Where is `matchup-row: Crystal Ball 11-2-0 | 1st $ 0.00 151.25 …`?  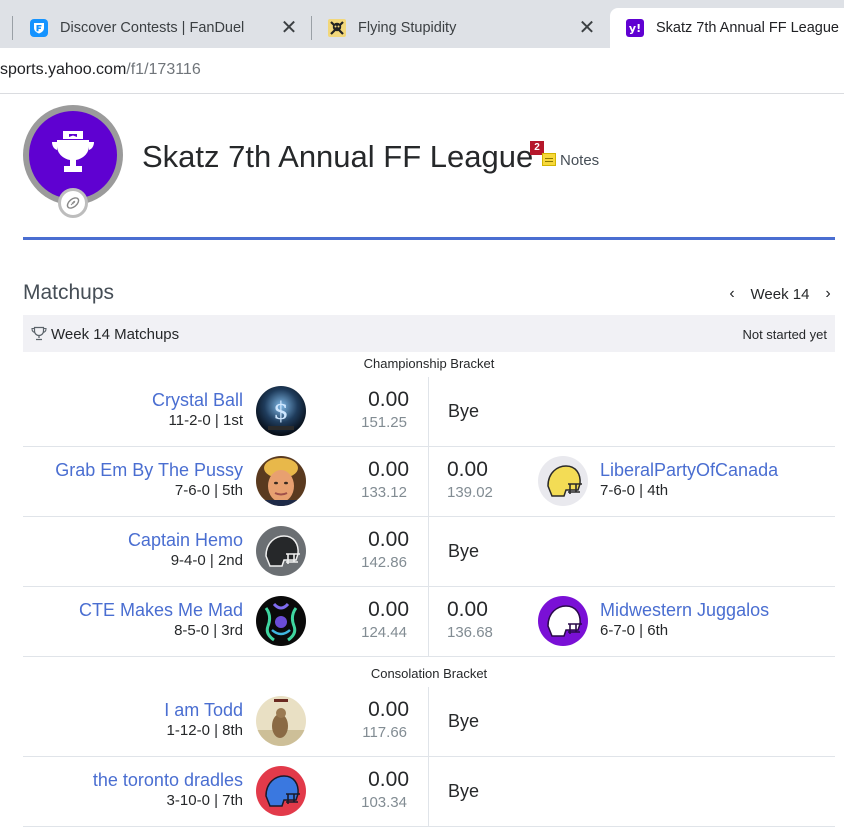
matchup-row: Crystal Ball 11-2-0 | 1st $ 0.00 151.25 … is located at coordinates (429, 412).